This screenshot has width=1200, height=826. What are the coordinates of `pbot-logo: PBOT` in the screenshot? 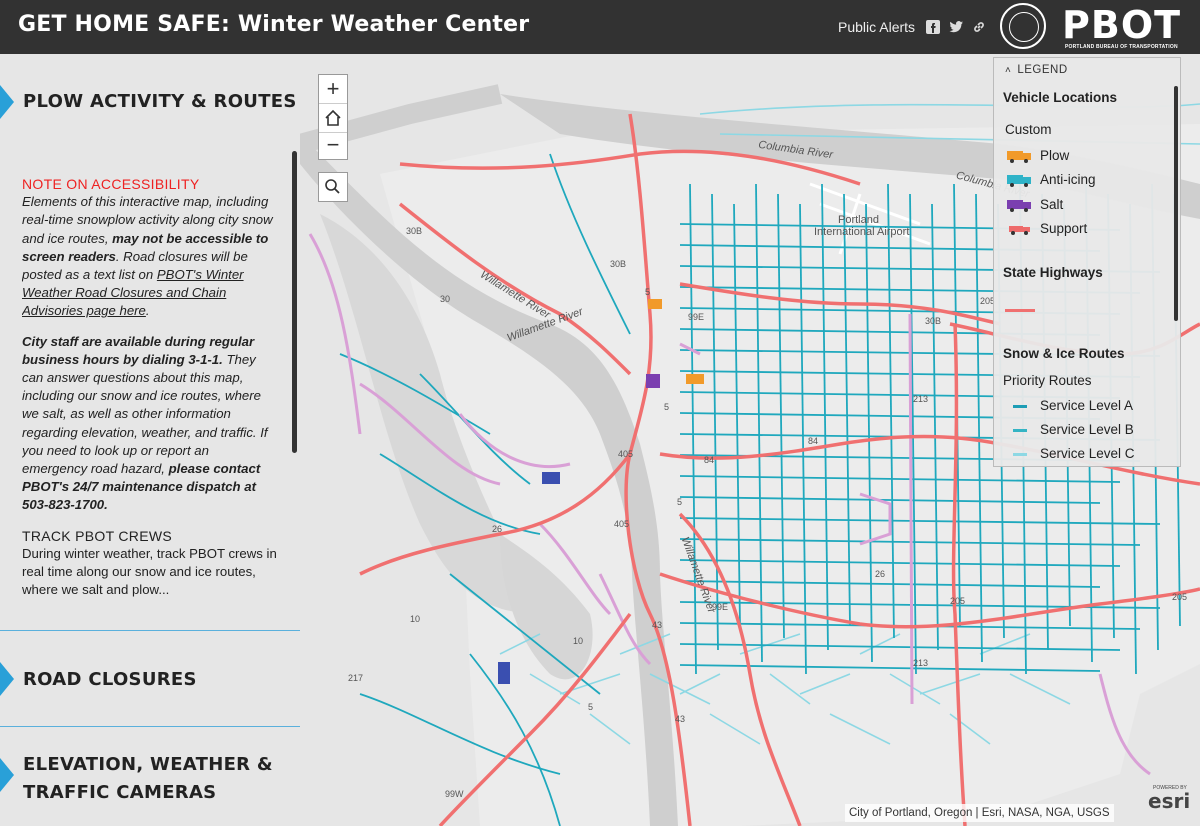 It's located at (1122, 25).